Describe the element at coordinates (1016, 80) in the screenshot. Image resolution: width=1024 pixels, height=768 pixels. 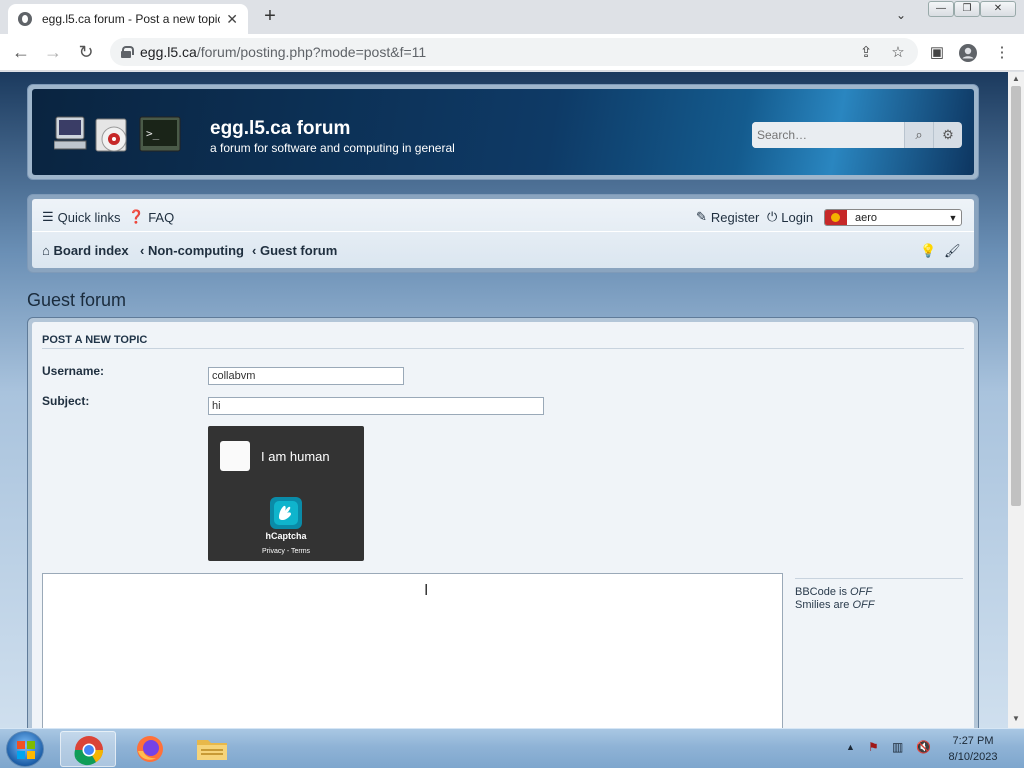
I see `scroll-up-icon: ▲` at that location.